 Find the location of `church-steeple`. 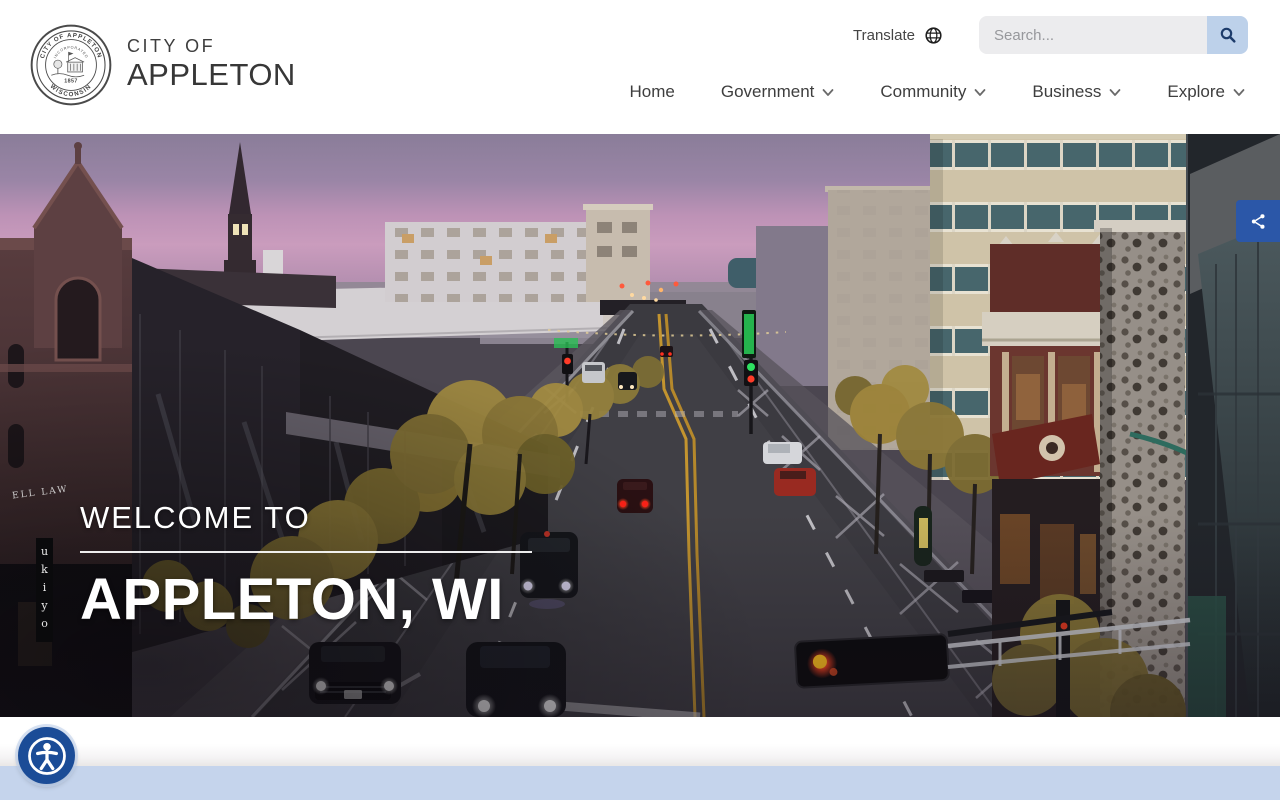

church-steeple is located at coordinates (240, 217).